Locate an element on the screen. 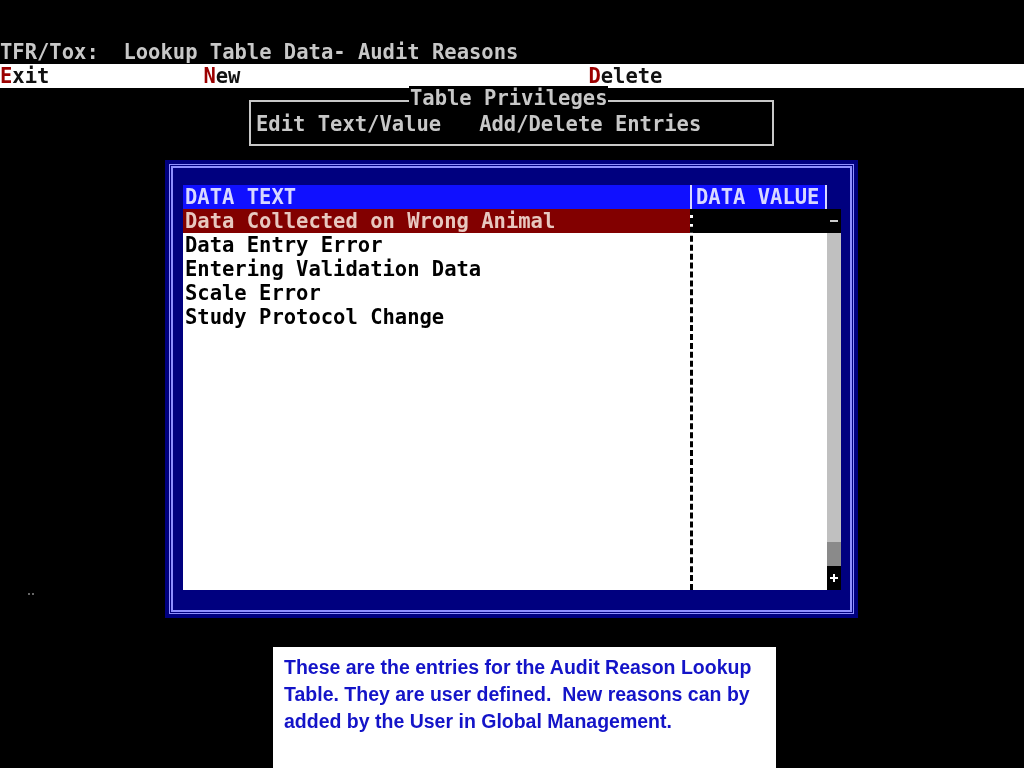  privilege-label: Edit Text/Value is located at coordinates (349, 124).